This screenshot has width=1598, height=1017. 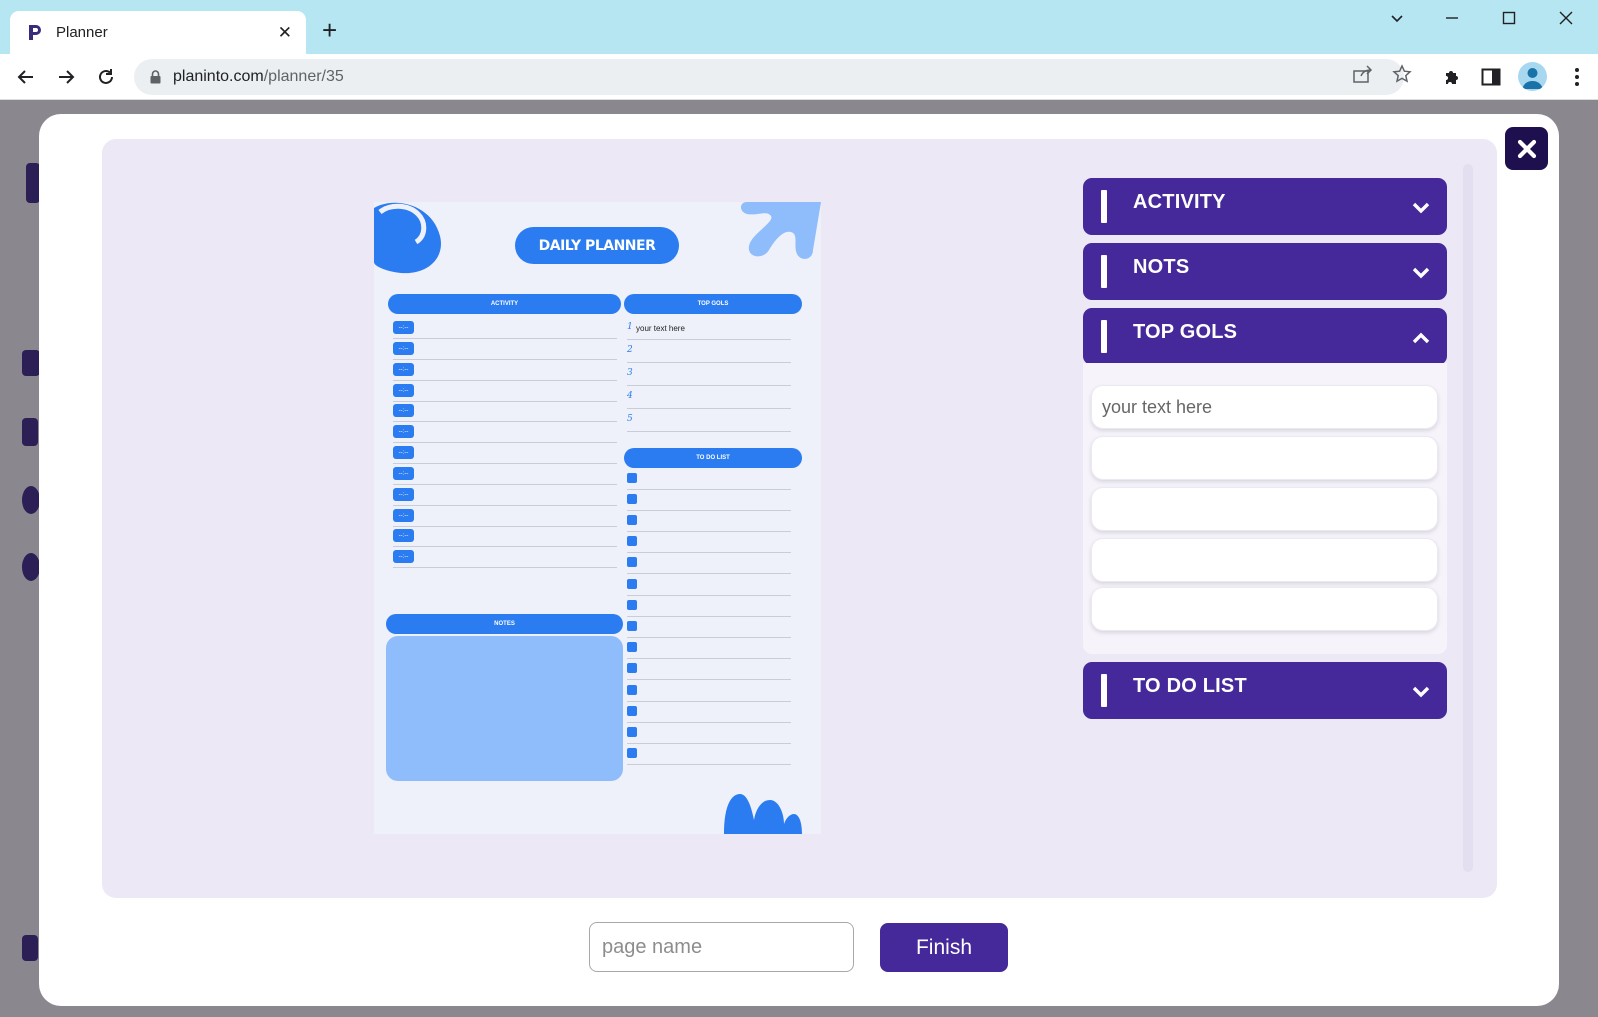 What do you see at coordinates (1190, 686) in the screenshot?
I see `accordion-label: TO DO LIST` at bounding box center [1190, 686].